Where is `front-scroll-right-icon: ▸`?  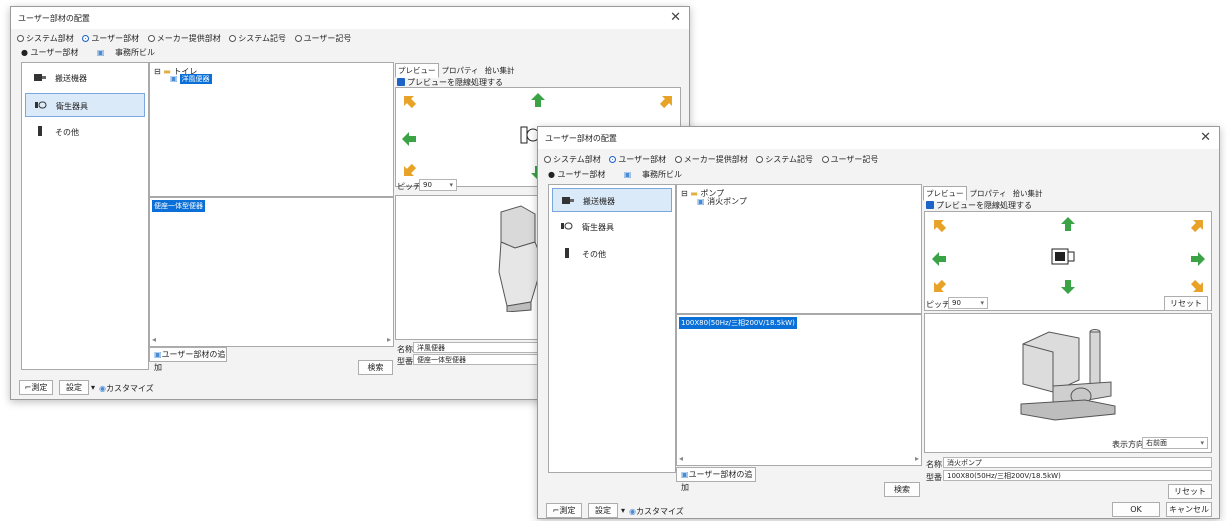
front-scroll-right-icon: ▸ is located at coordinates (917, 458).